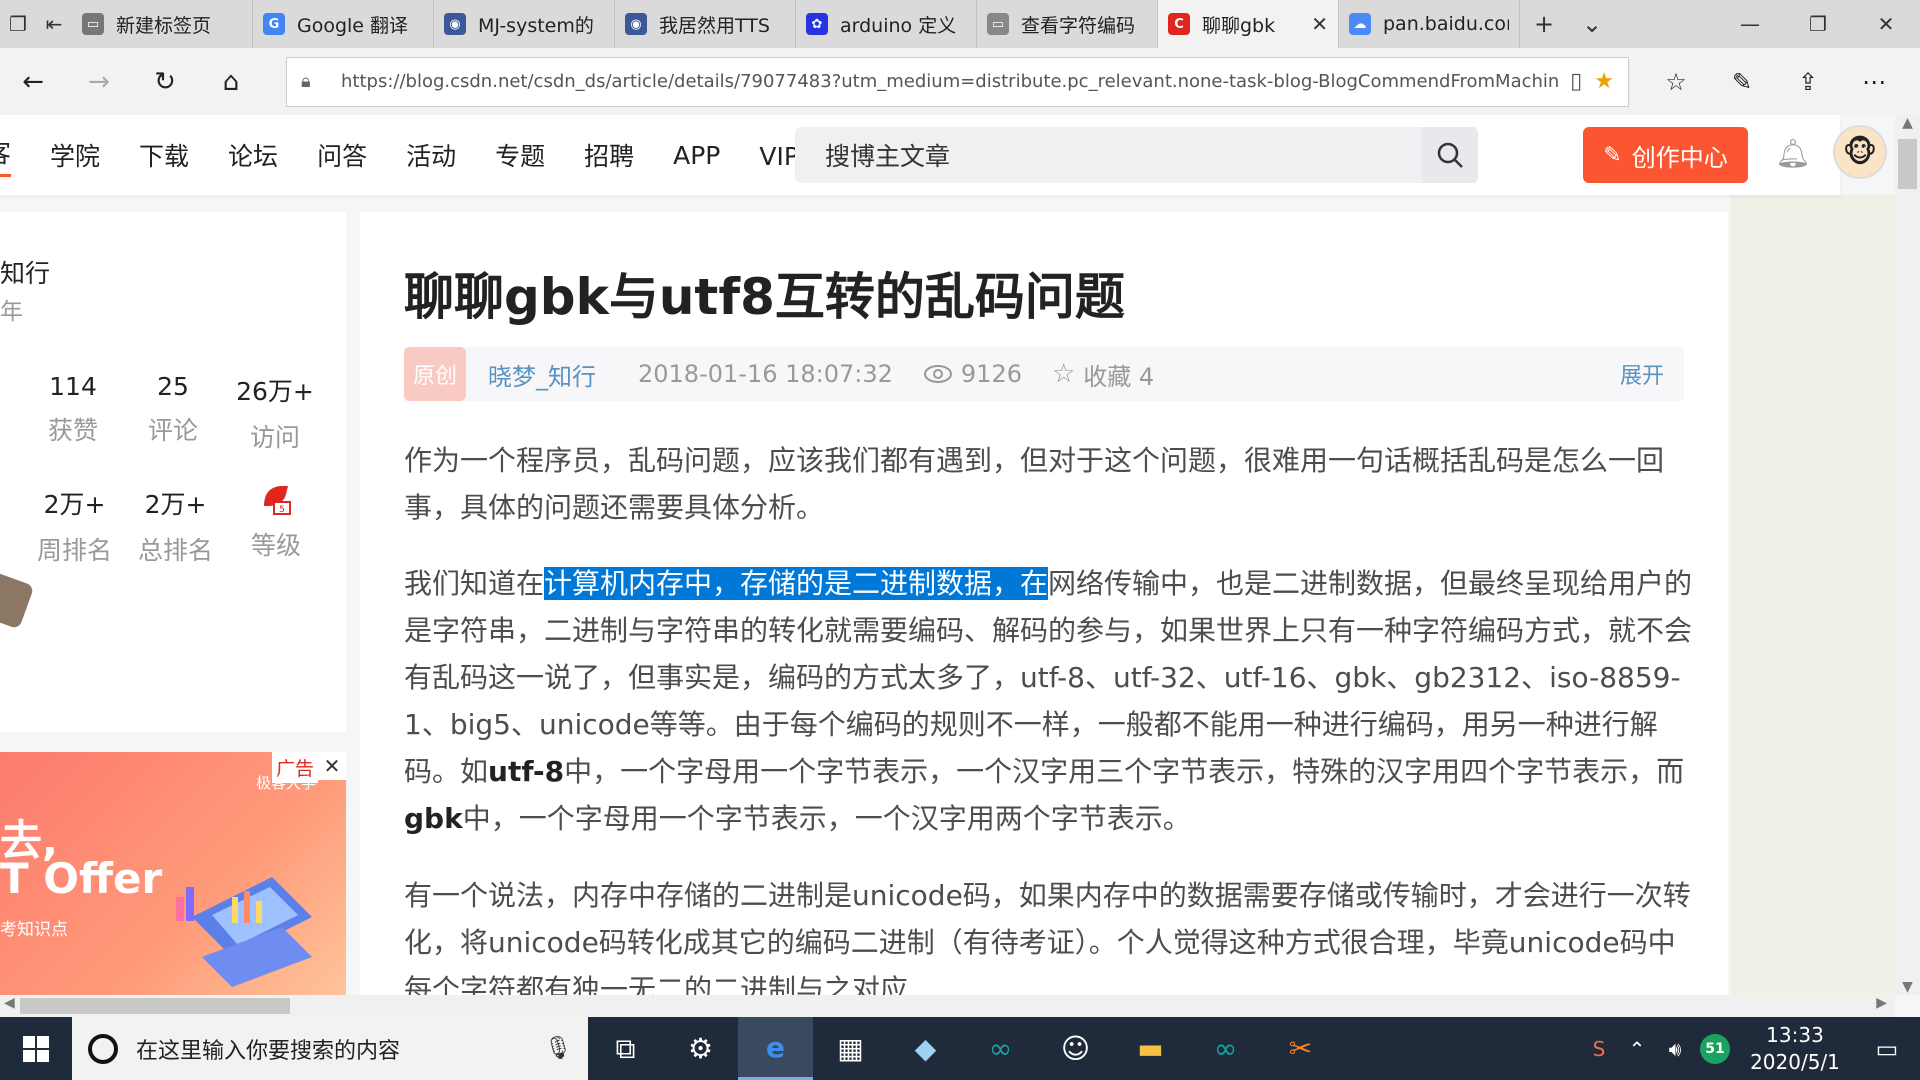 Image resolution: width=1920 pixels, height=1080 pixels. I want to click on vertical-scrollbar: ▲ ▼, so click(1907, 555).